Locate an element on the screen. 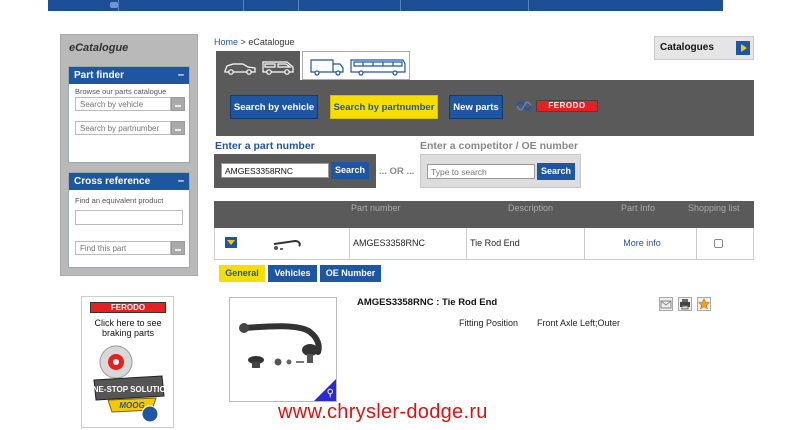 The width and height of the screenshot is (800, 430). search-by-vehicle-button: Search by vehicle is located at coordinates (274, 107).